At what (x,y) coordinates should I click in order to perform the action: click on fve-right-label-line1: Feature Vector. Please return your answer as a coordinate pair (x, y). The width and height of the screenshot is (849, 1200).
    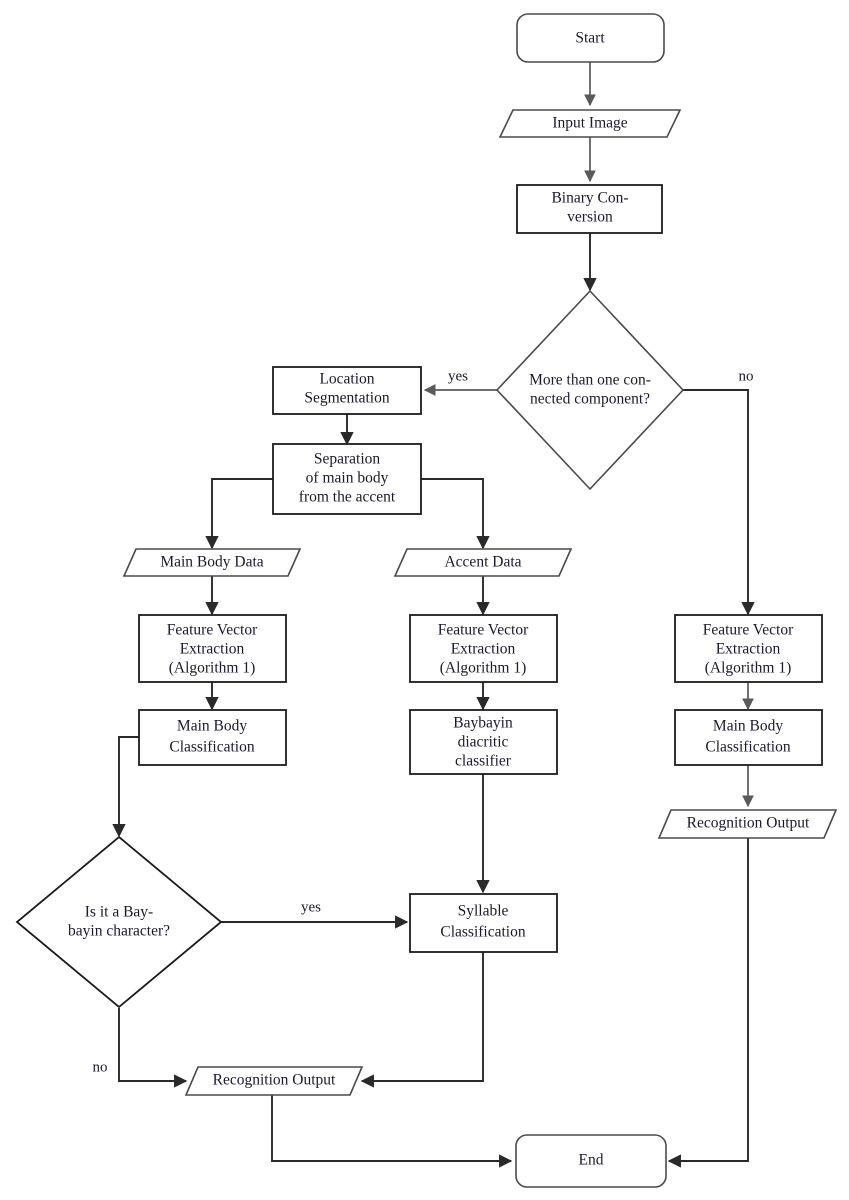
    Looking at the image, I should click on (748, 630).